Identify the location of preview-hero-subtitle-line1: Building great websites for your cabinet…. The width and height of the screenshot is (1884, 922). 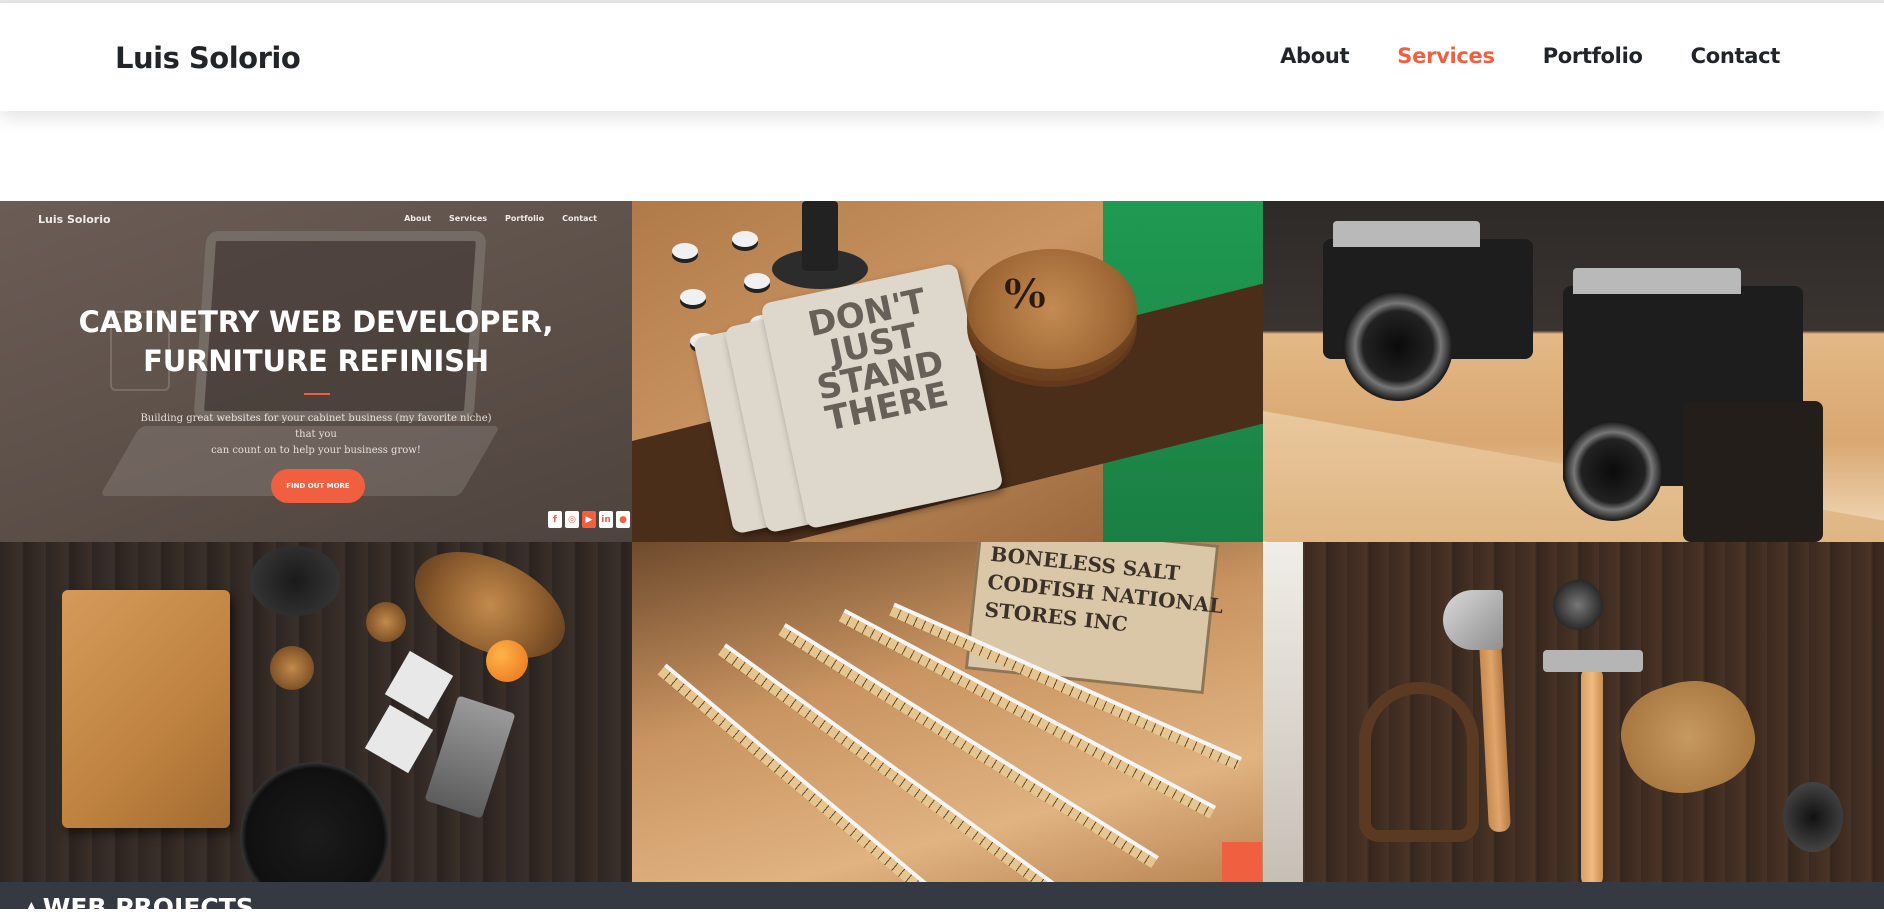
(316, 426).